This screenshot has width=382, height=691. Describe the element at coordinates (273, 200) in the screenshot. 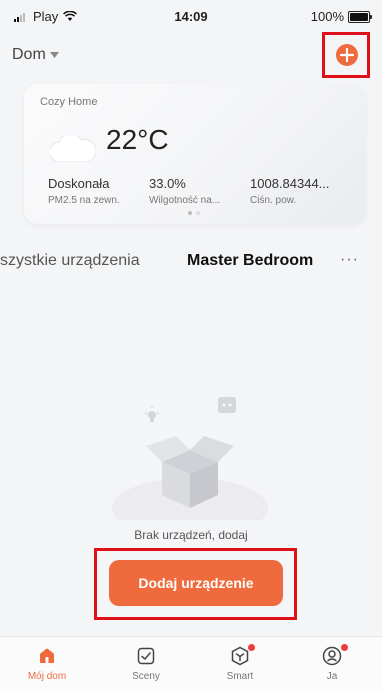

I see `stat-label: Ciśn. pow.` at that location.